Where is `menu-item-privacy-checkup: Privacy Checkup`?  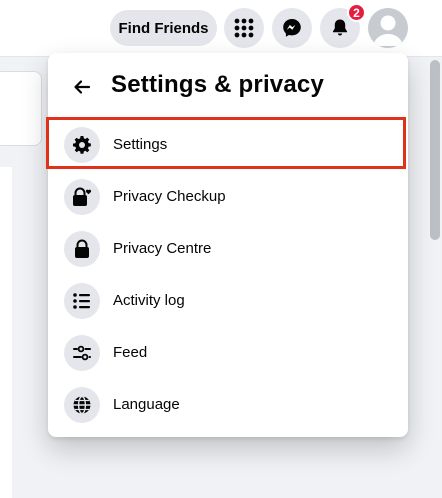 menu-item-privacy-checkup: Privacy Checkup is located at coordinates (228, 197).